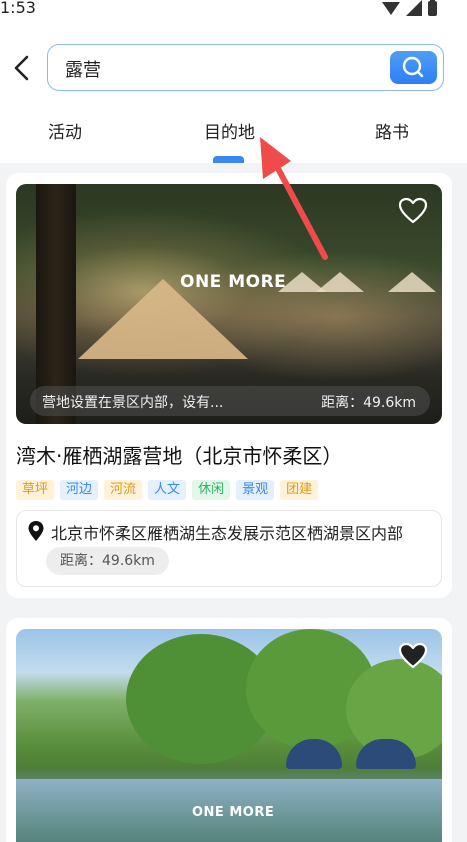 The width and height of the screenshot is (467, 842). Describe the element at coordinates (211, 490) in the screenshot. I see `tag: 休闲` at that location.